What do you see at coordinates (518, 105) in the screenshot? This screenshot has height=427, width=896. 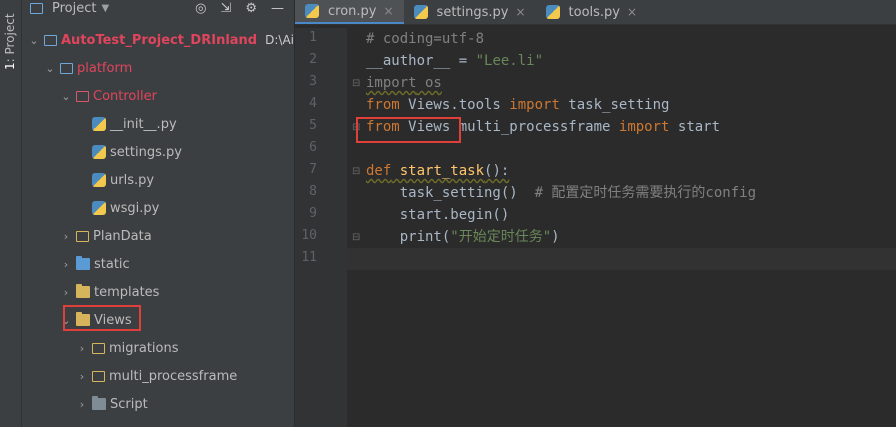 I see `code-line-4: from Views.tools import task_setting` at bounding box center [518, 105].